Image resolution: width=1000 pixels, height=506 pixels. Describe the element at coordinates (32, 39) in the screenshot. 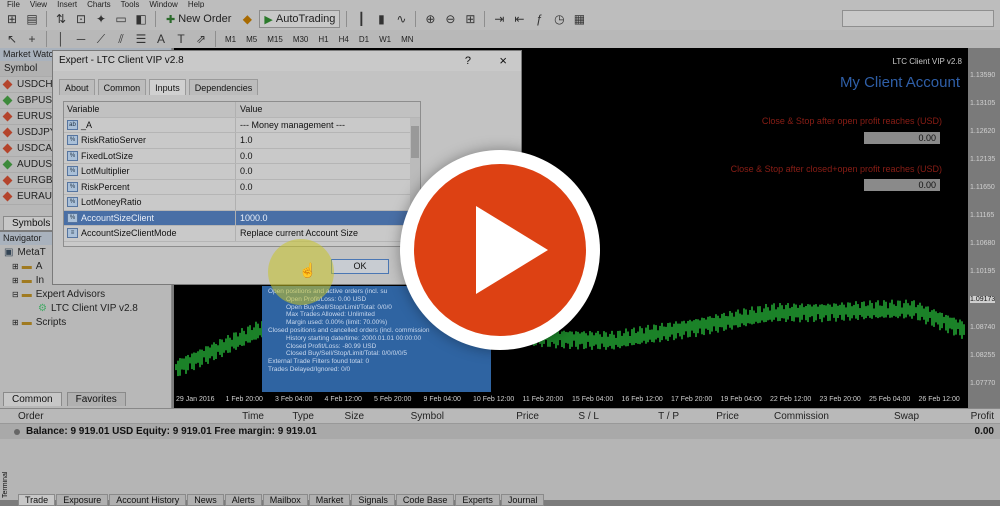

I see `crosshair-icon: +` at that location.